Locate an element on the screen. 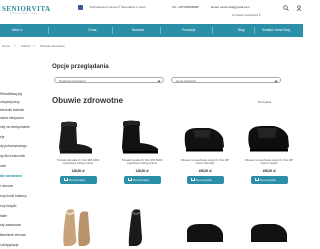 This screenshot has height=249, width=320. nav-item-new: Nowości is located at coordinates (138, 30).